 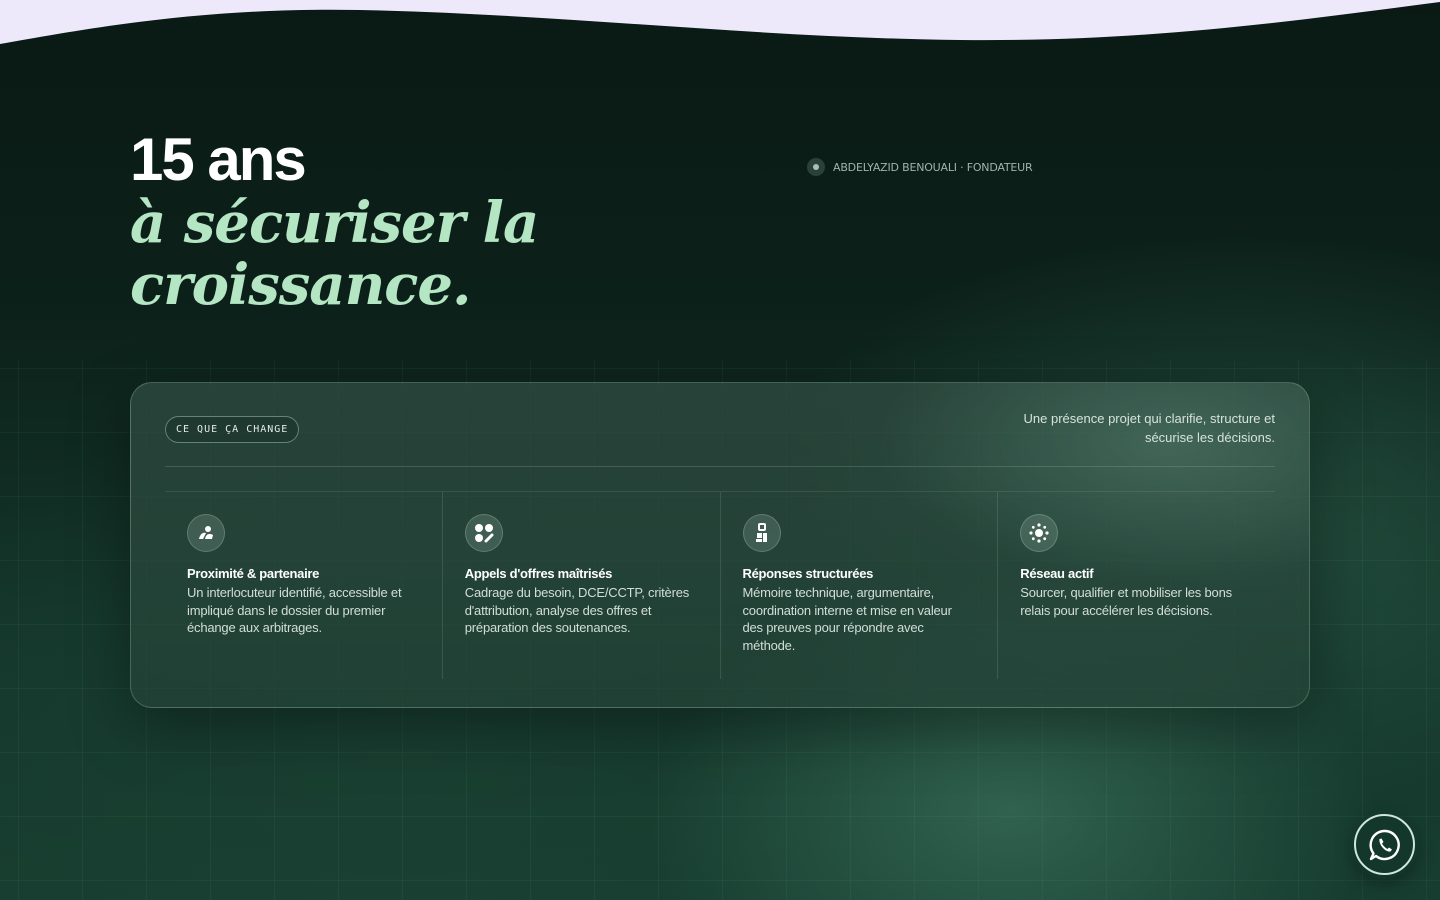 I want to click on feature-title: Appels d'offres maîtrisés, so click(x=538, y=573).